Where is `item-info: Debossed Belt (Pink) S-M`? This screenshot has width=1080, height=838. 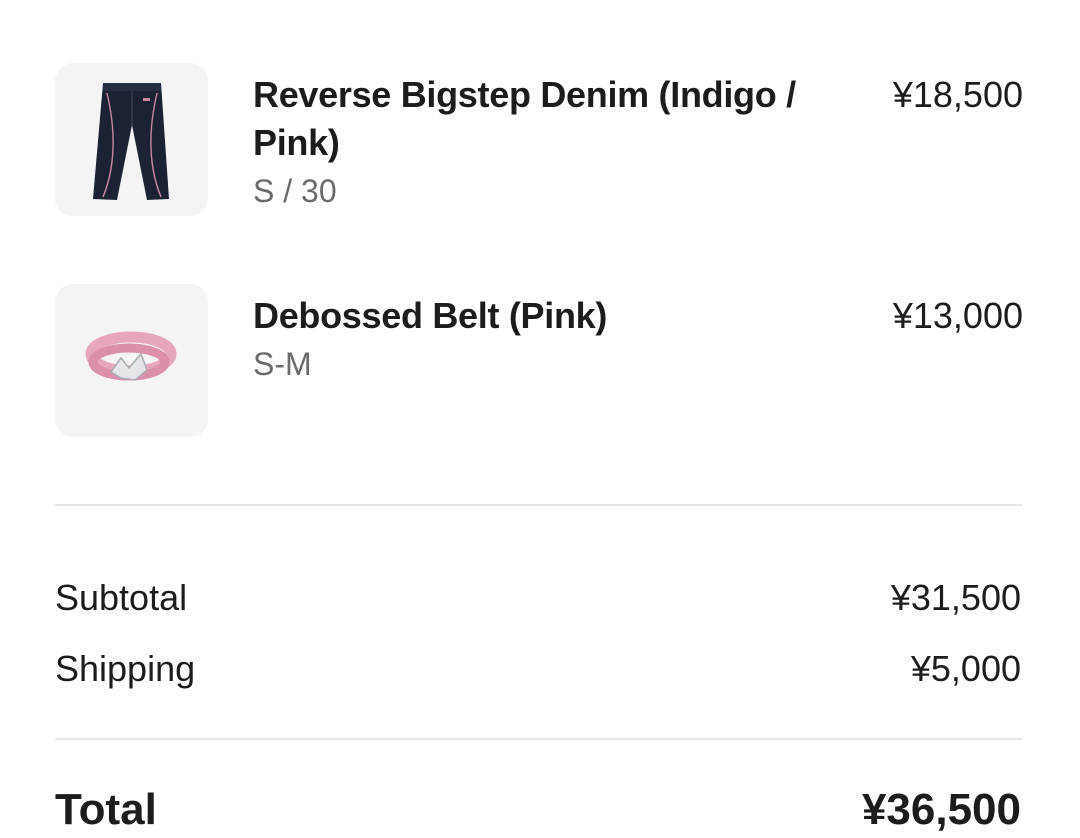
item-info: Debossed Belt (Pink) S-M is located at coordinates (548, 339).